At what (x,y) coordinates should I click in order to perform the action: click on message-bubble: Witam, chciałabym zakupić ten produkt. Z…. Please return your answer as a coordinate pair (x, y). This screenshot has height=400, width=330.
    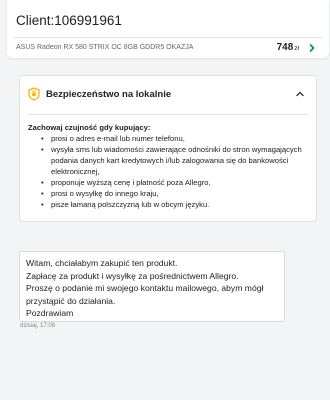
    Looking at the image, I should click on (152, 286).